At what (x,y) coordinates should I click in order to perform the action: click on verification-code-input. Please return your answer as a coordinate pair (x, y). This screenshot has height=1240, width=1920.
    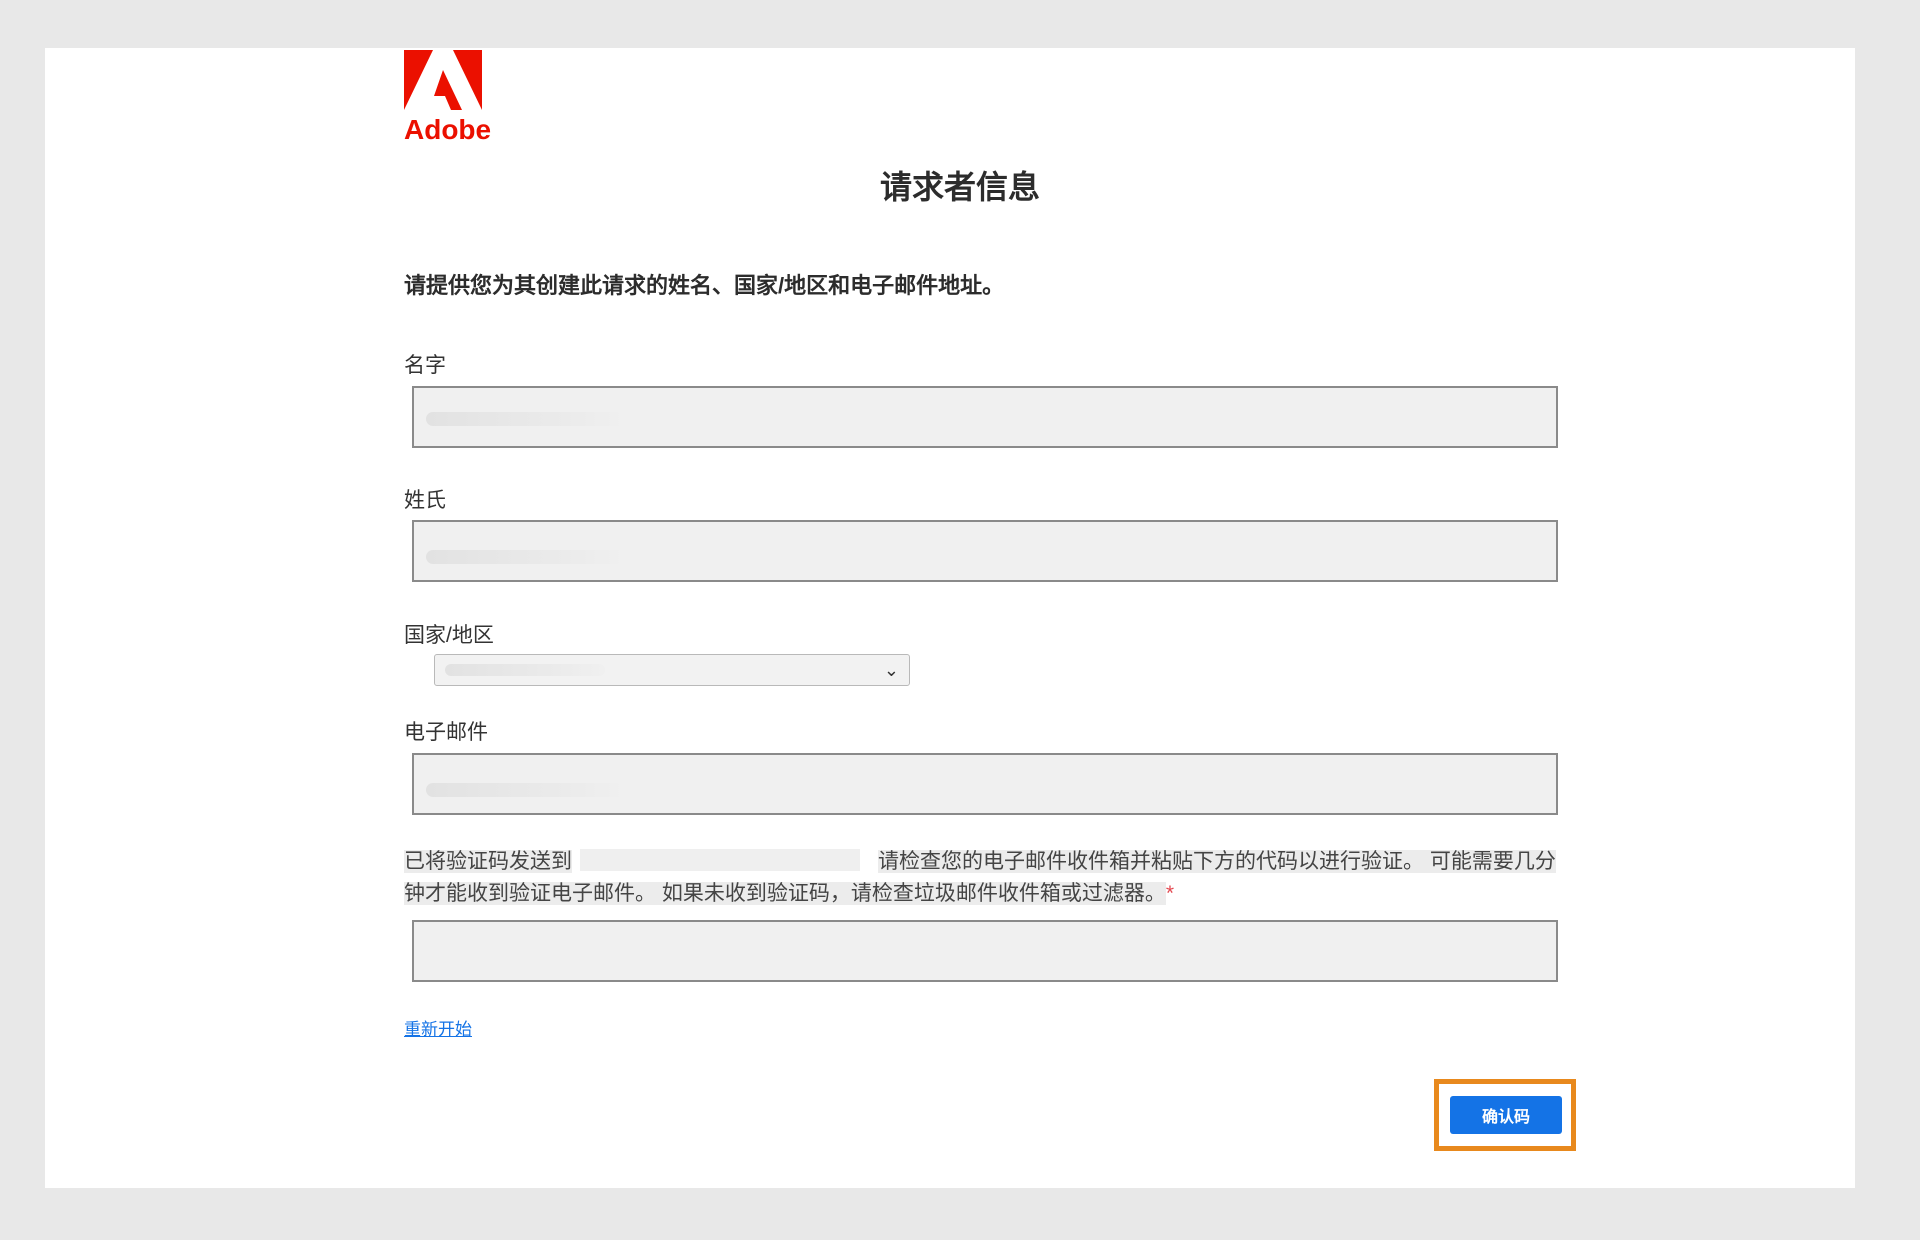
    Looking at the image, I should click on (985, 951).